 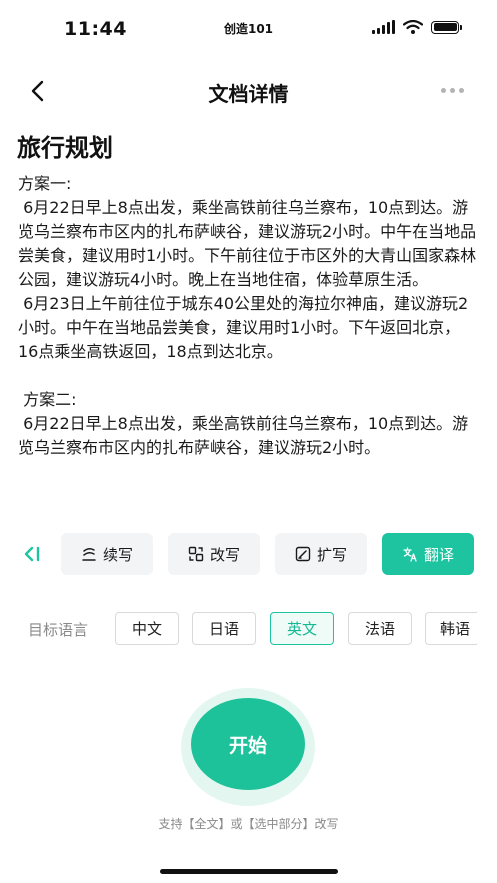 What do you see at coordinates (224, 554) in the screenshot?
I see `rewrite-label: 改写` at bounding box center [224, 554].